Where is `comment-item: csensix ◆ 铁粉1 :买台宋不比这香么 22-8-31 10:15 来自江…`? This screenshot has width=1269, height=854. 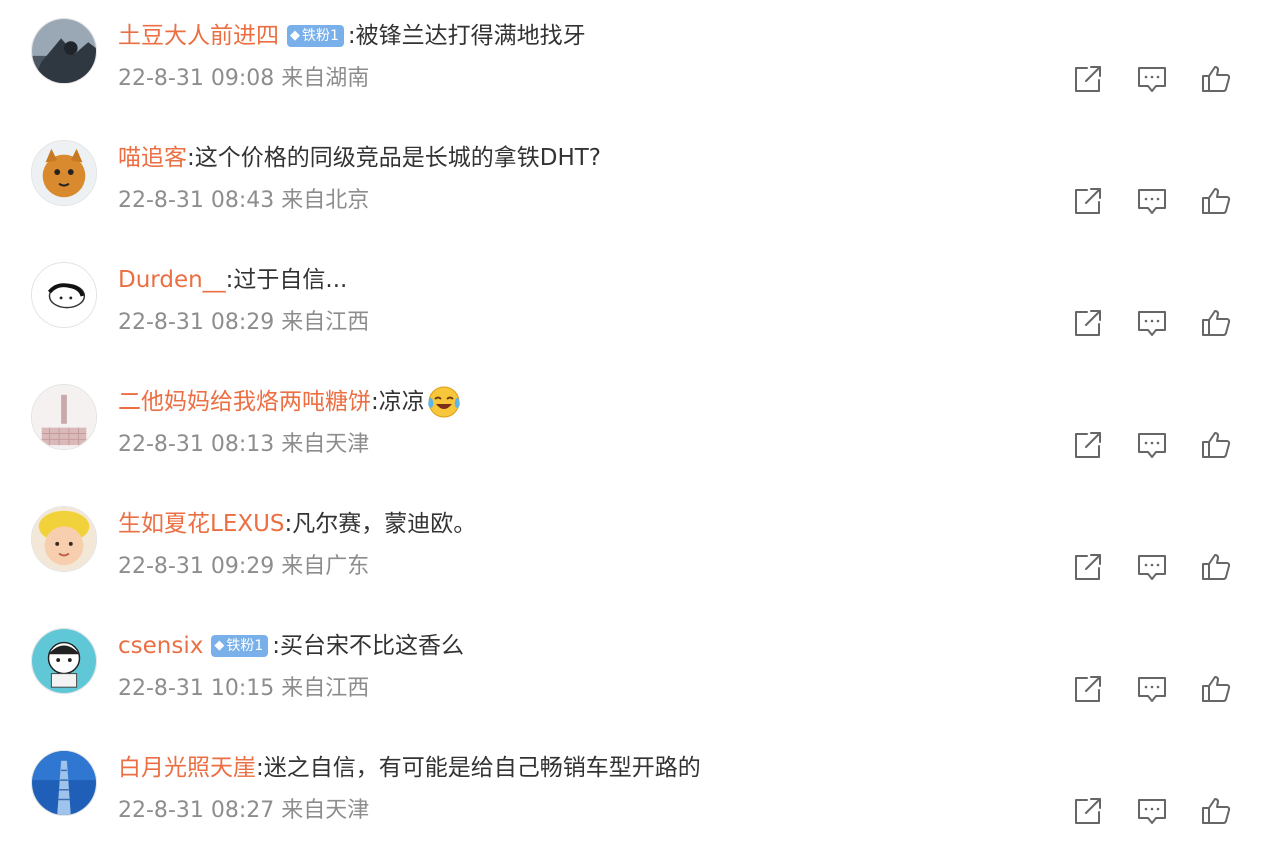 comment-item: csensix ◆ 铁粉1 :买台宋不比这香么 22-8-31 10:15 来自江… is located at coordinates (634, 671).